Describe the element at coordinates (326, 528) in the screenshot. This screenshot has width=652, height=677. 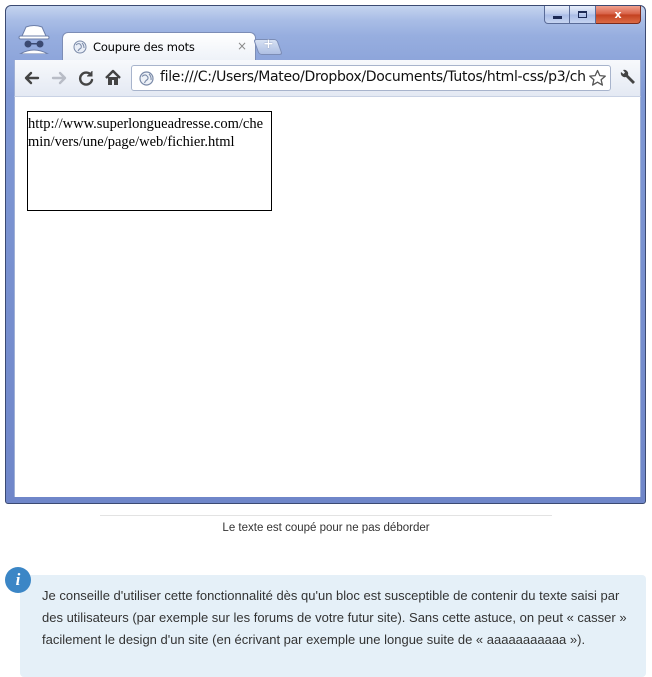
I see `figure-caption: Le texte est coupé pour ne pas déborder` at that location.